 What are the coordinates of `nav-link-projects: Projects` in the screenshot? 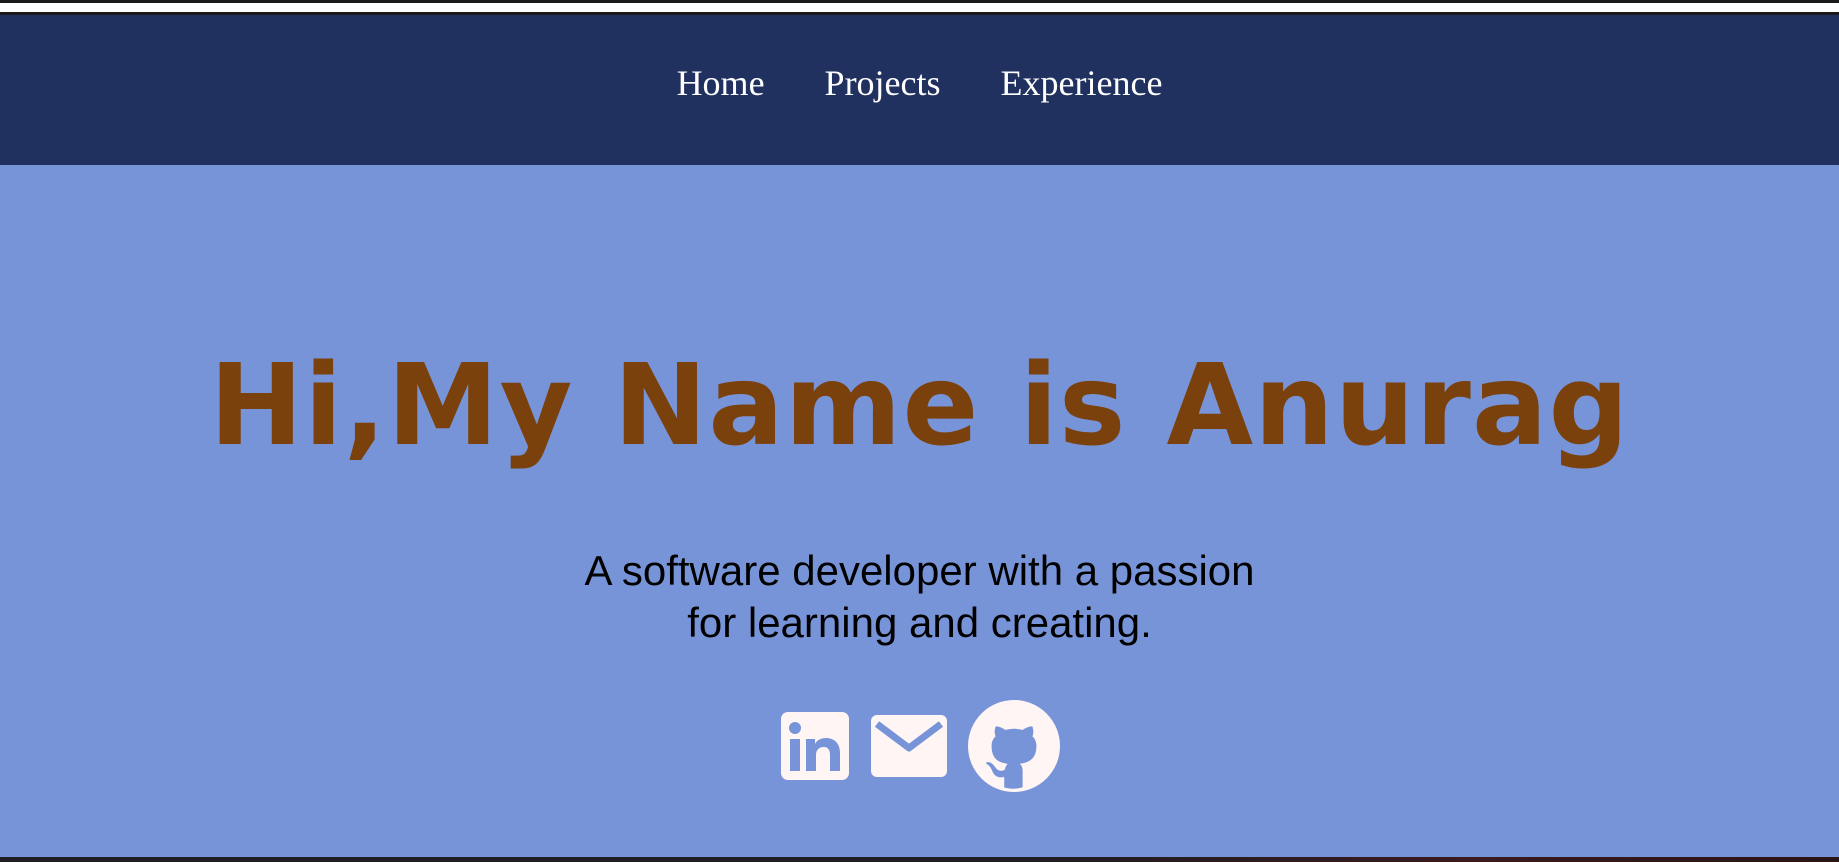 It's located at (883, 83).